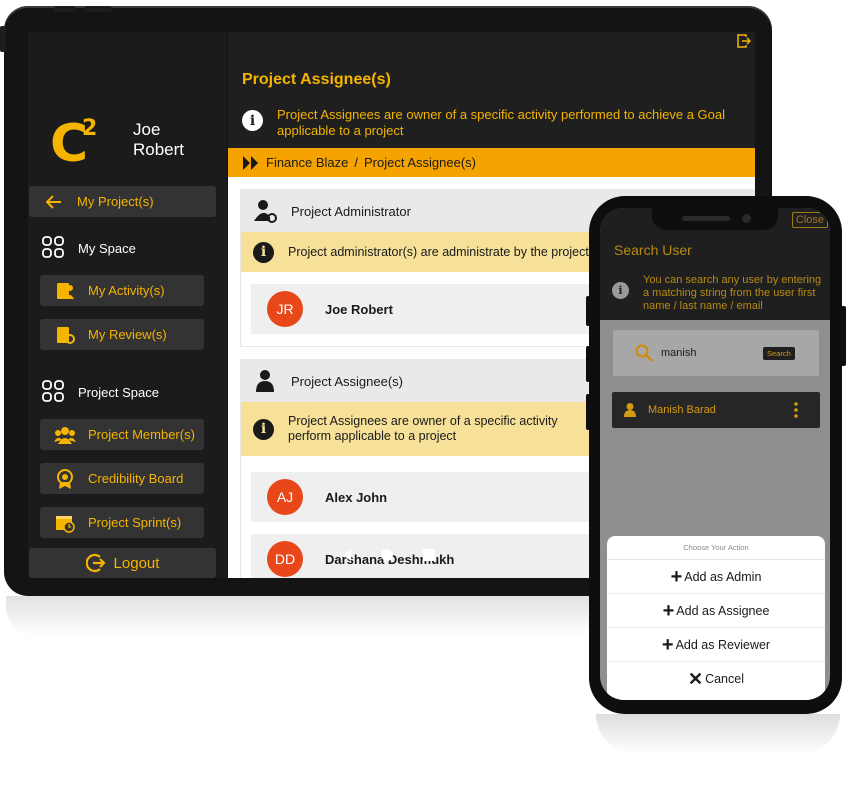 This screenshot has width=847, height=787. Describe the element at coordinates (95, 563) in the screenshot. I see `logout-icon` at that location.